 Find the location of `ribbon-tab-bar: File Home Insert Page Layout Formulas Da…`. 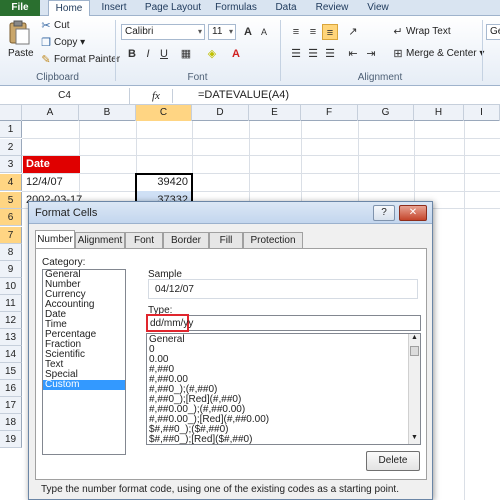

ribbon-tab-bar: File Home Insert Page Layout Formulas Da… is located at coordinates (250, 8).